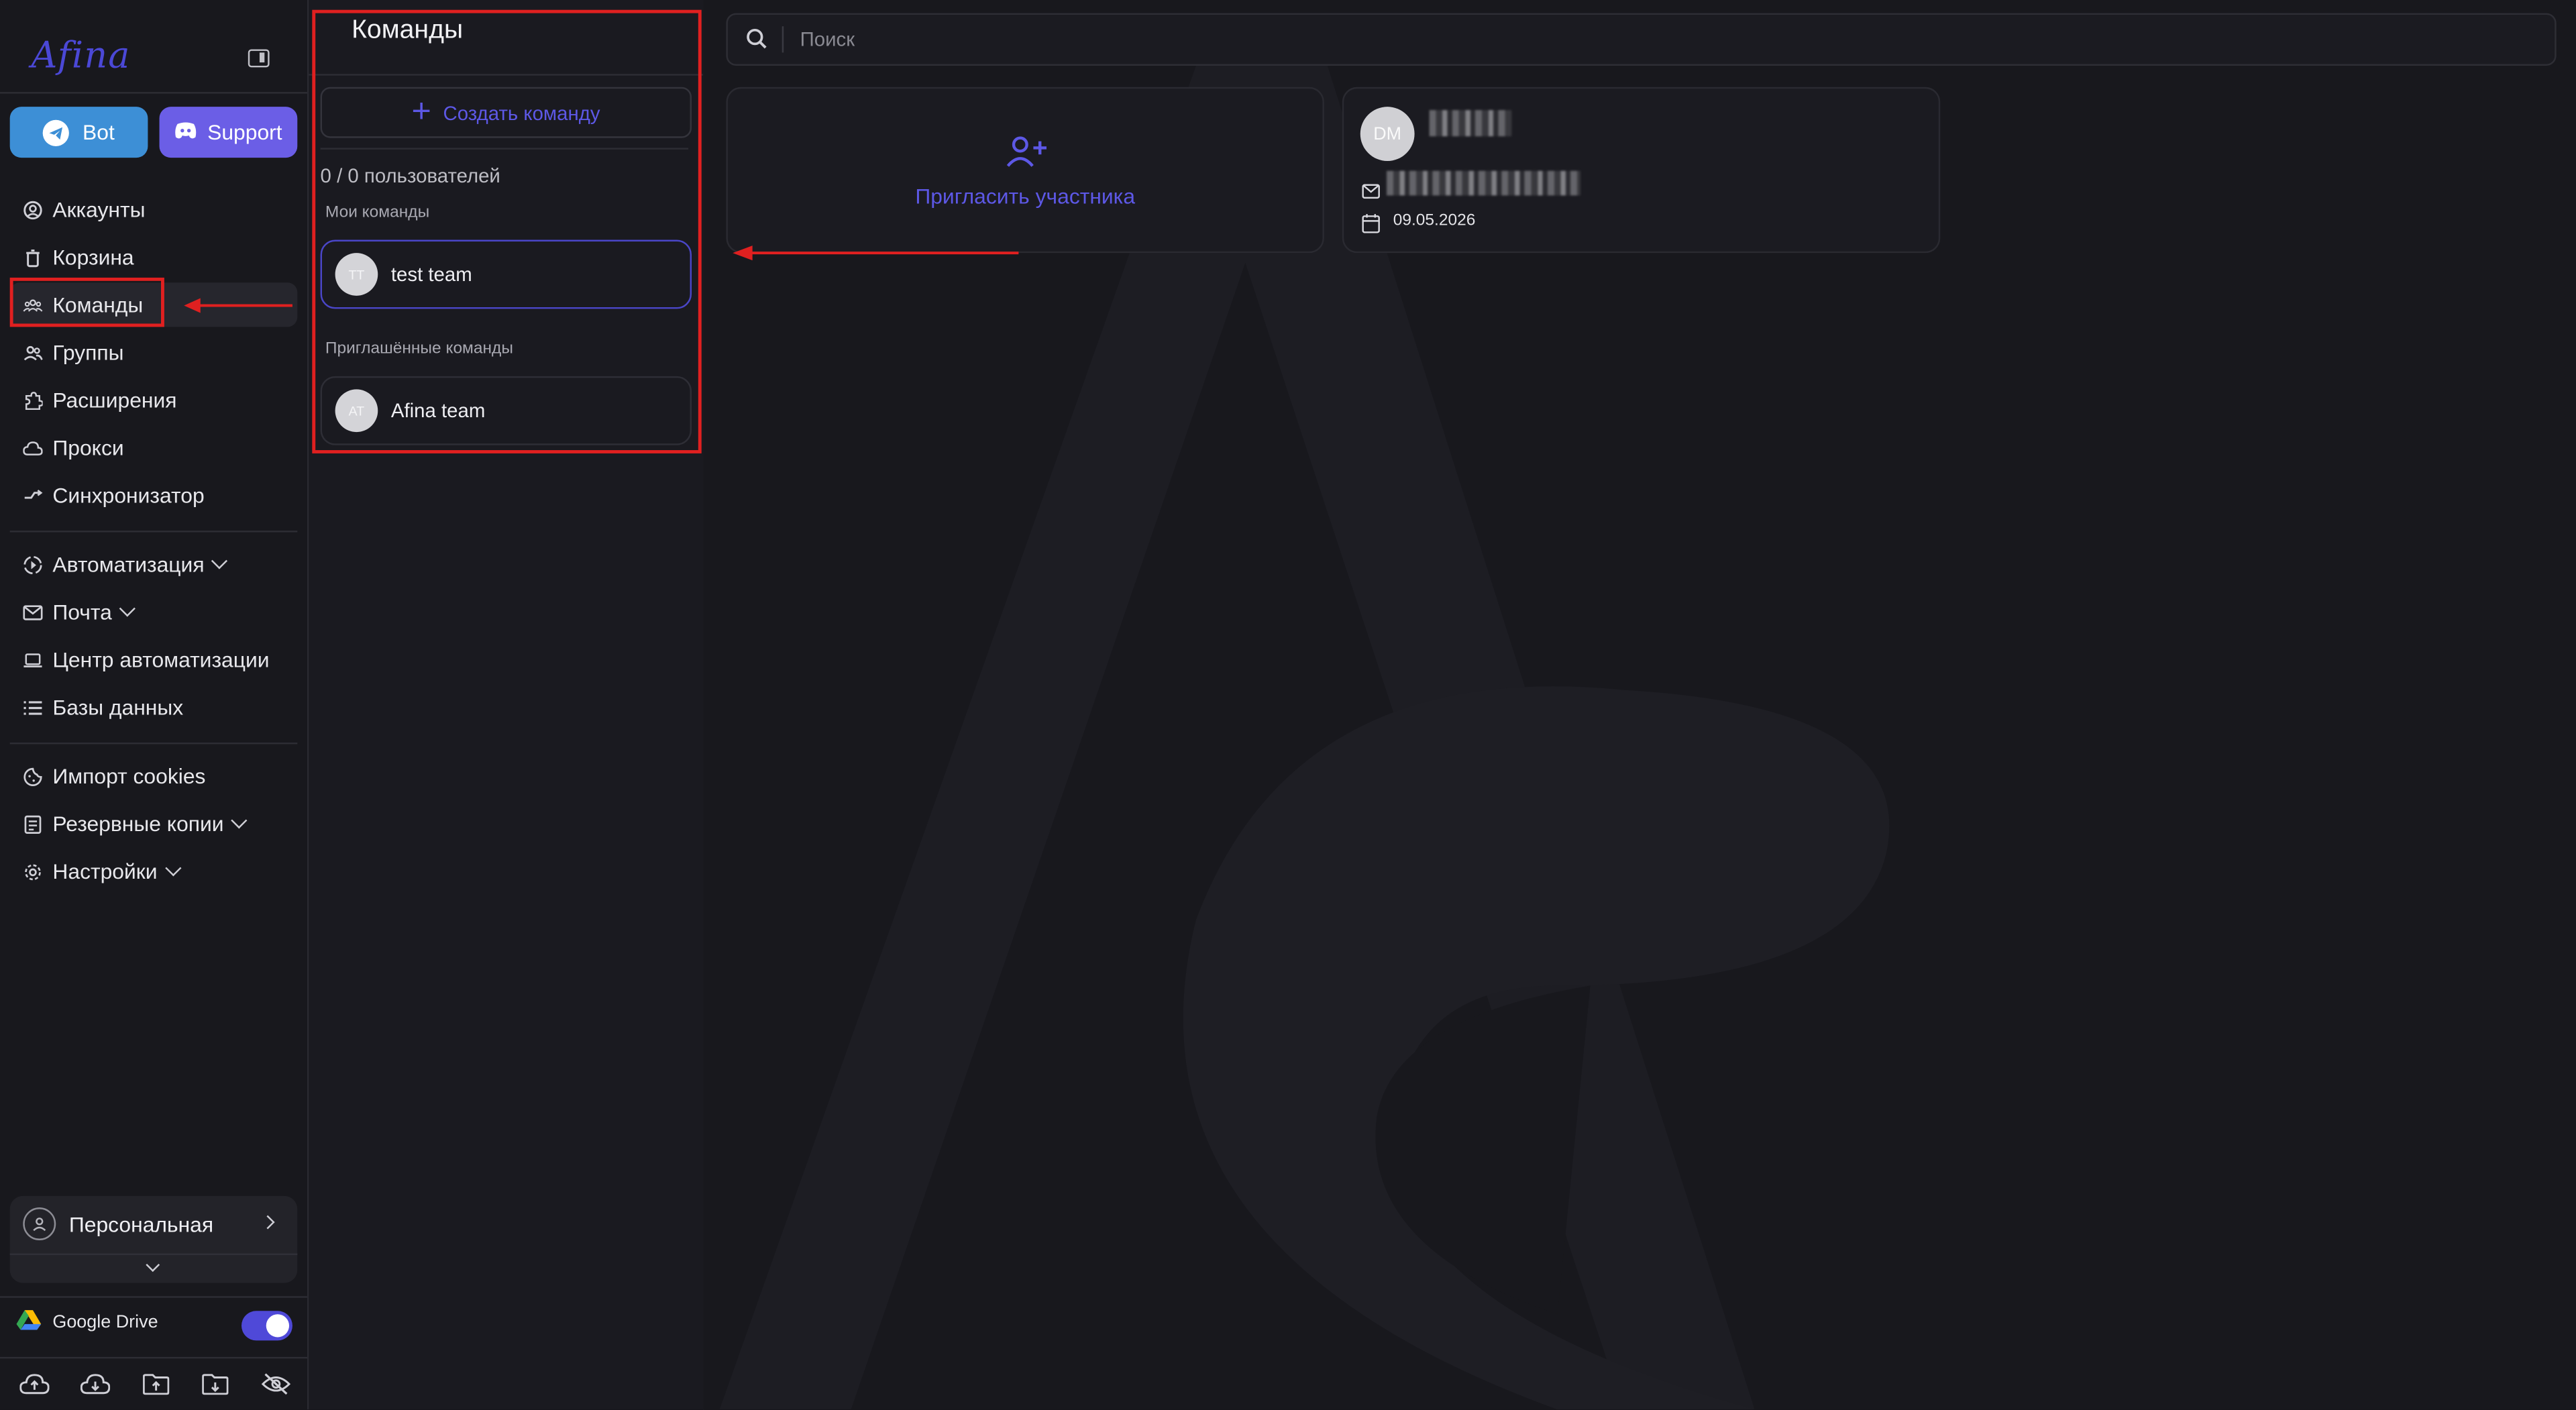  What do you see at coordinates (129, 776) in the screenshot?
I see `sidebar-item-label: Импорт cookies` at bounding box center [129, 776].